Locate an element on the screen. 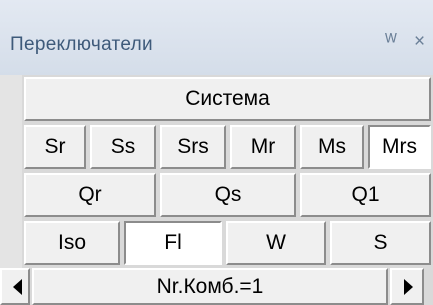 The image size is (433, 305). scroll-right-icon is located at coordinates (408, 287).